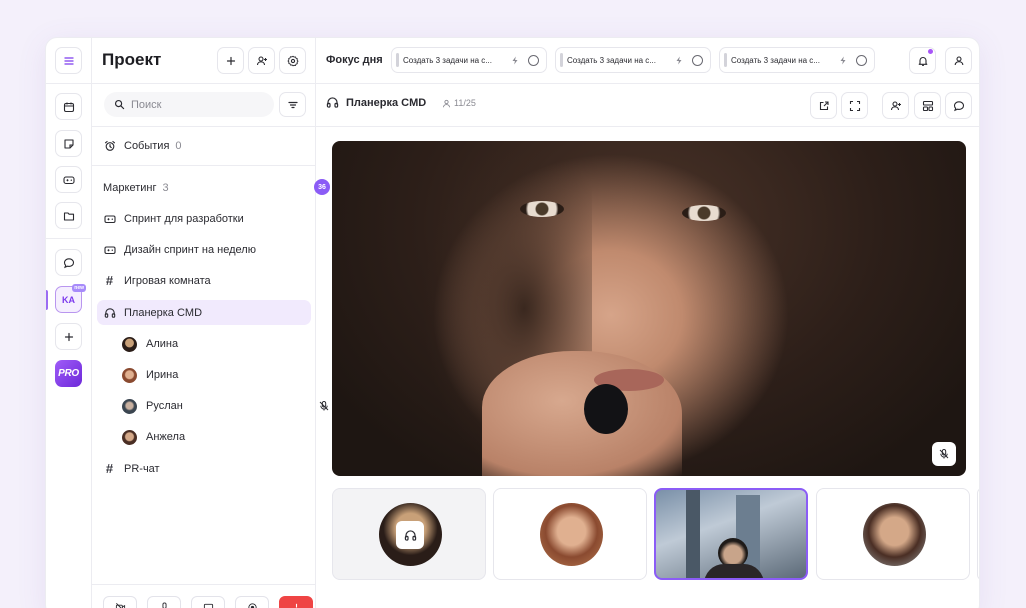 The image size is (1026, 608). Describe the element at coordinates (230, 60) in the screenshot. I see `add-button` at that location.